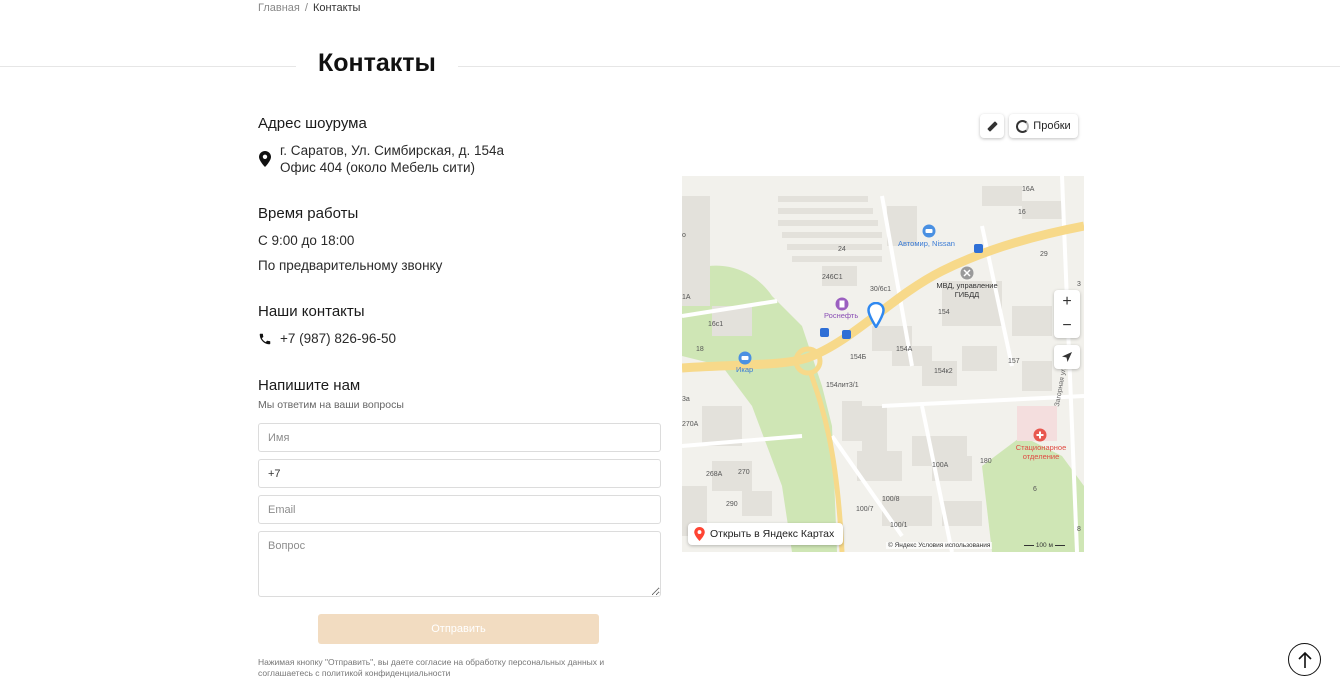 This screenshot has height=694, width=1340. Describe the element at coordinates (745, 358) in the screenshot. I see `car-service-icon` at that location.